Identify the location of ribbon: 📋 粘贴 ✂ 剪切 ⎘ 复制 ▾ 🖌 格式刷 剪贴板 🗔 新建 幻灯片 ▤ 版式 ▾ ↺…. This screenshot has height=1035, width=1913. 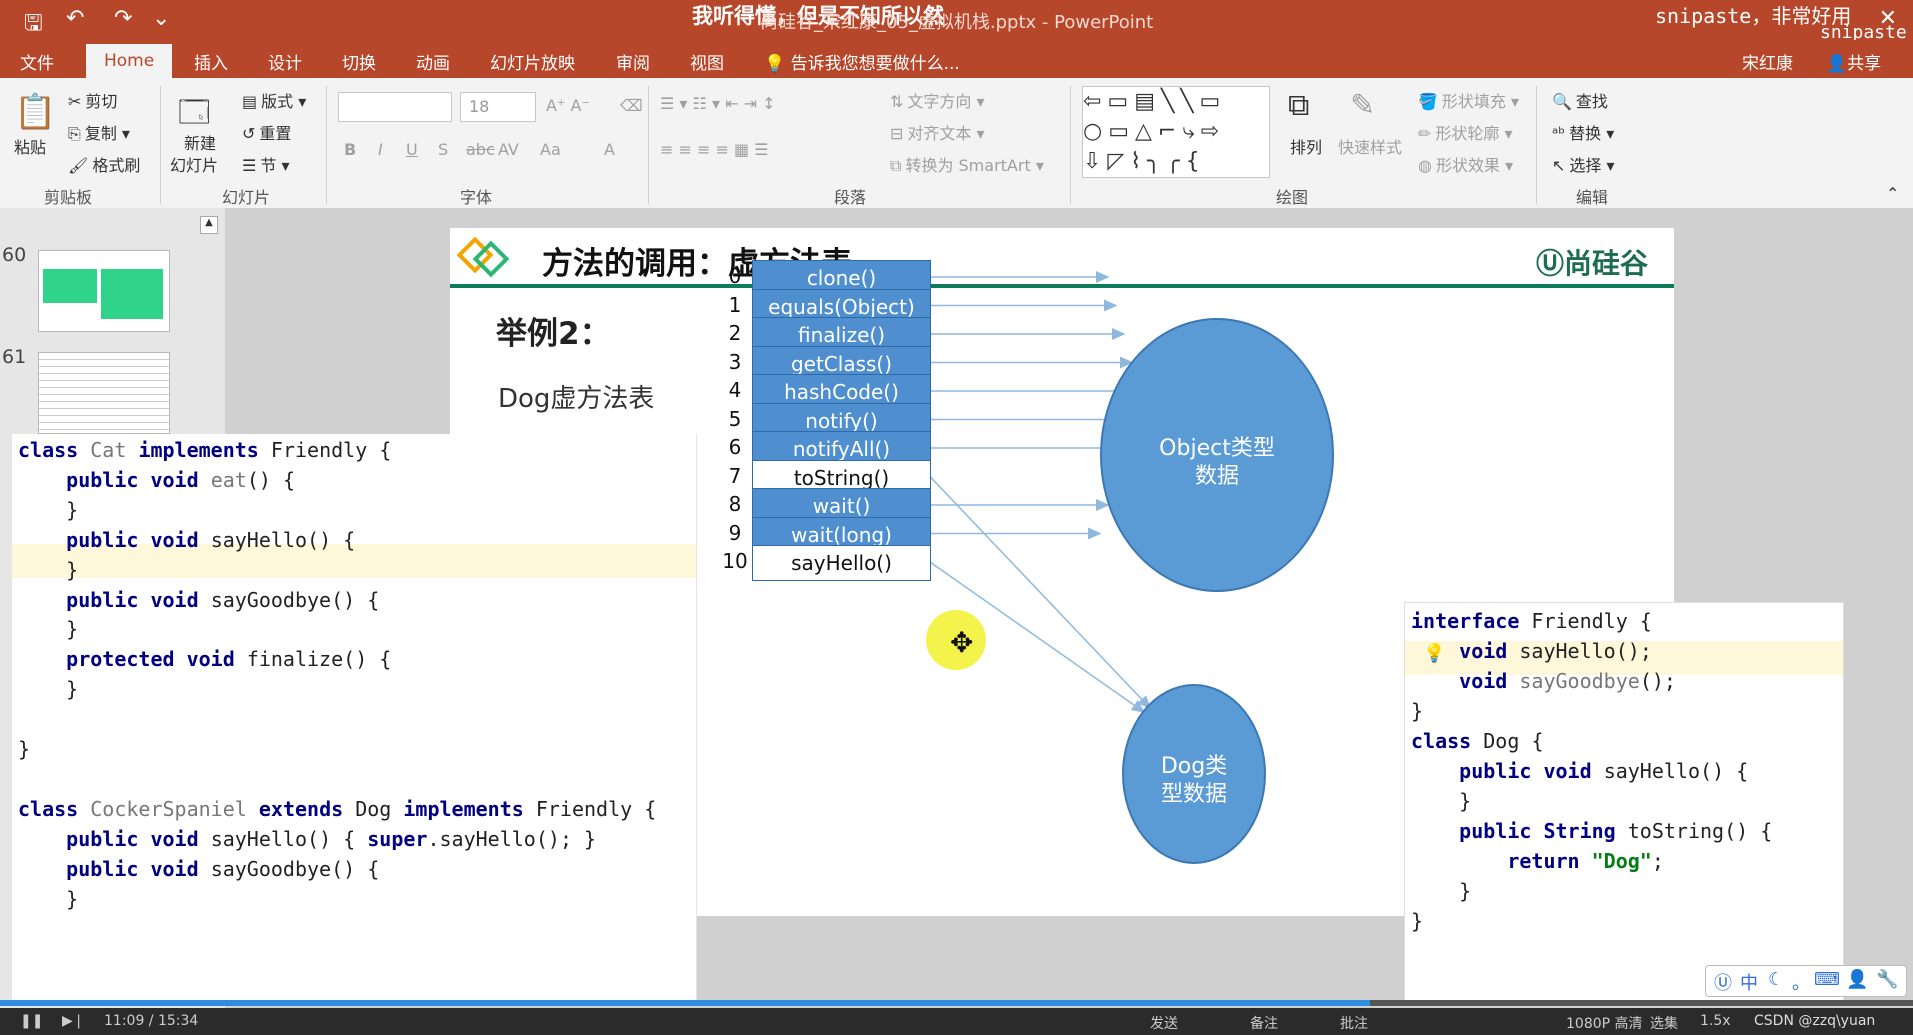
(956, 143).